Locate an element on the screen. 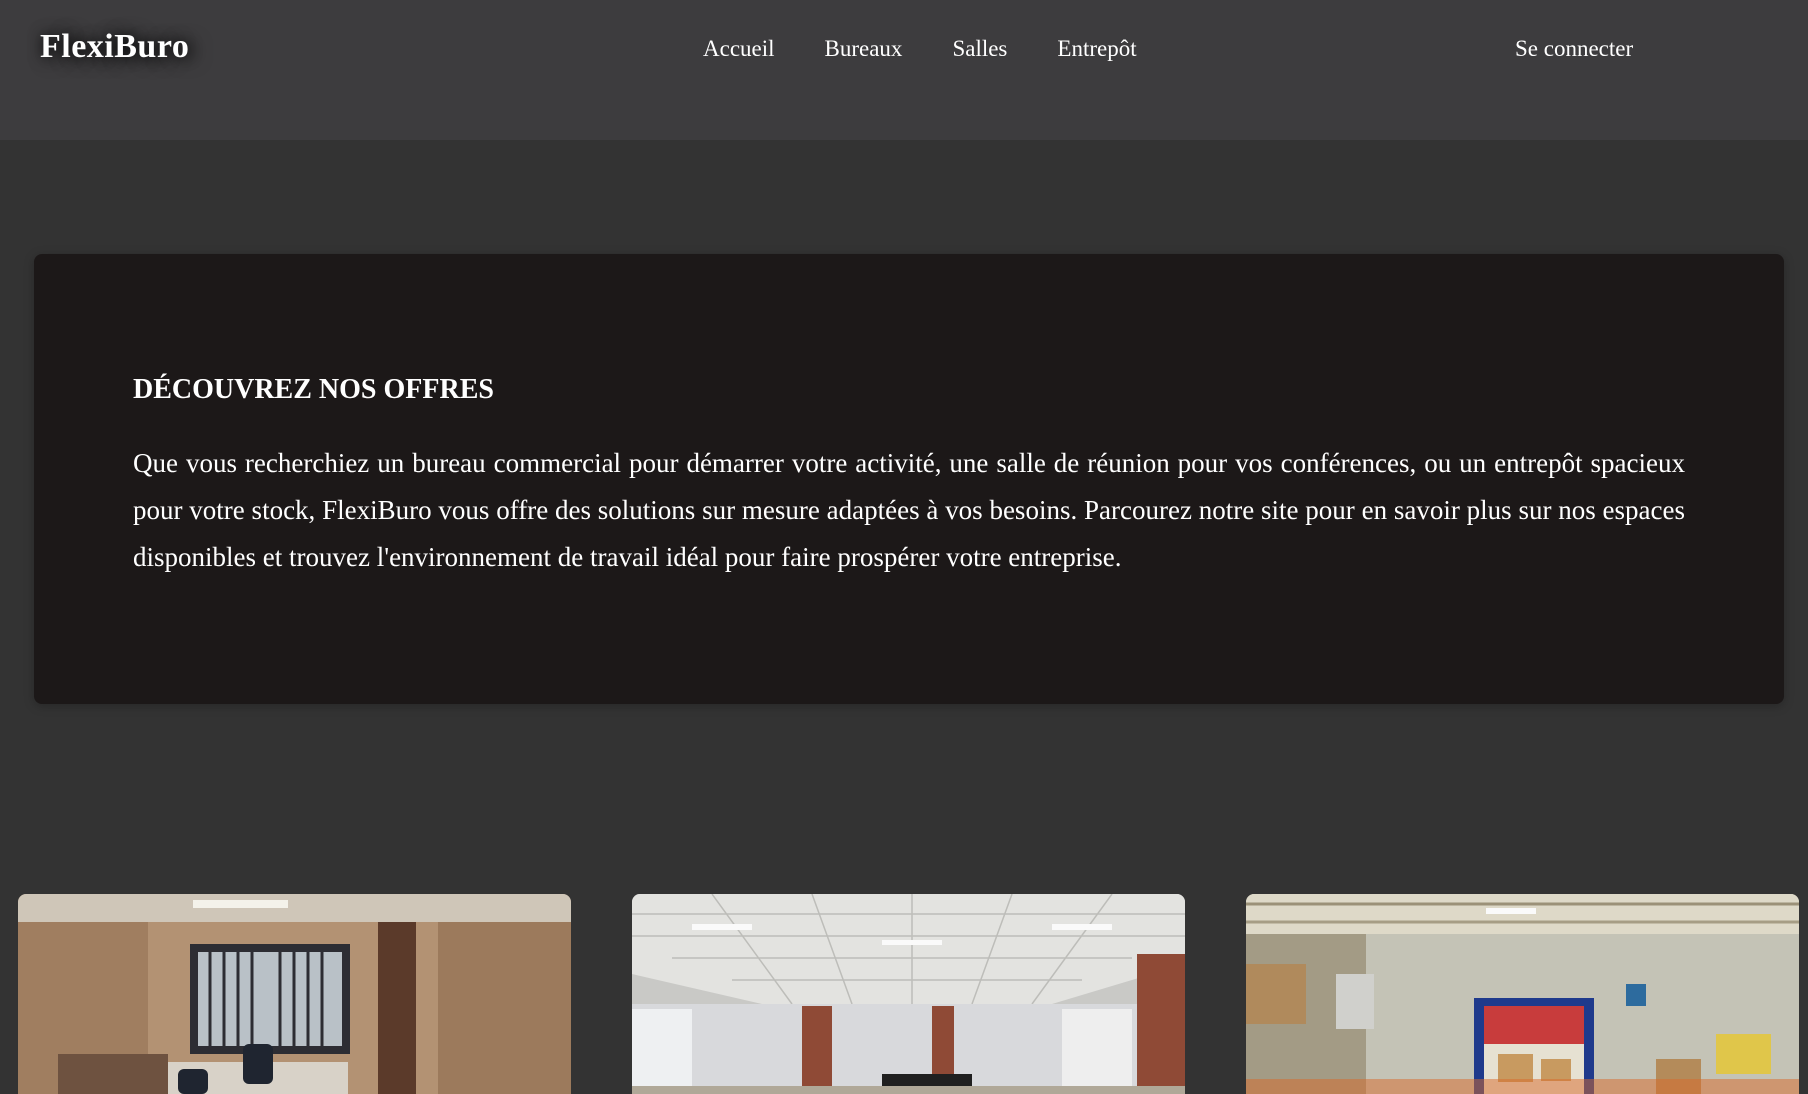  nav-link-salles: Salles is located at coordinates (979, 49).